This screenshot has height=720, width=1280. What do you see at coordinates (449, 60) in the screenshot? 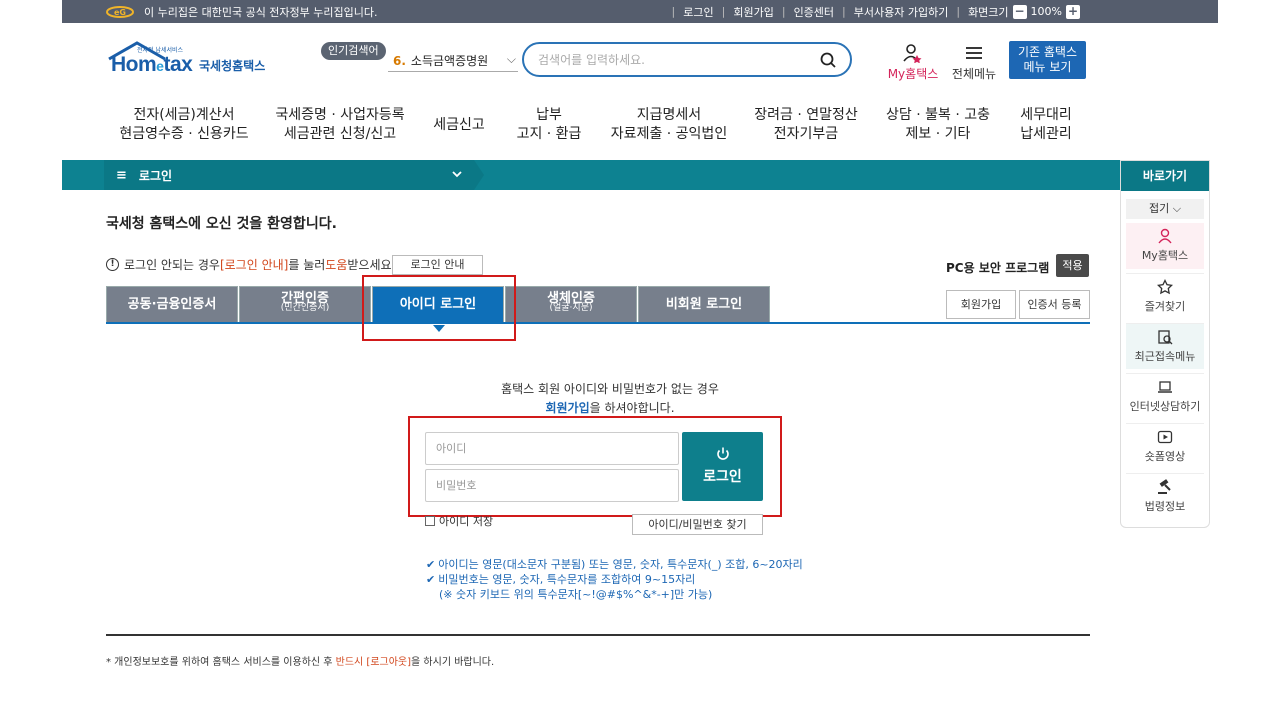
I see `popular-search-term: 소득금액증명원` at bounding box center [449, 60].